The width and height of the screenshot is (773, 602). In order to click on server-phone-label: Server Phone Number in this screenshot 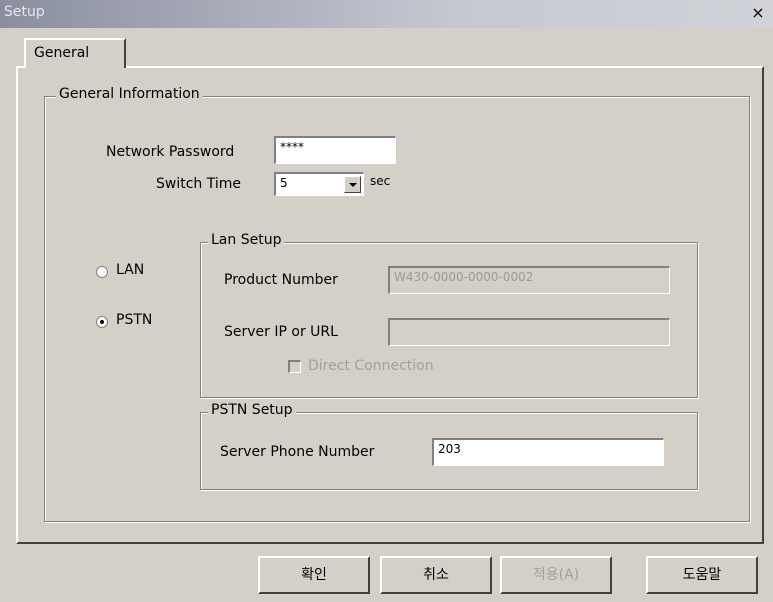, I will do `click(297, 452)`.